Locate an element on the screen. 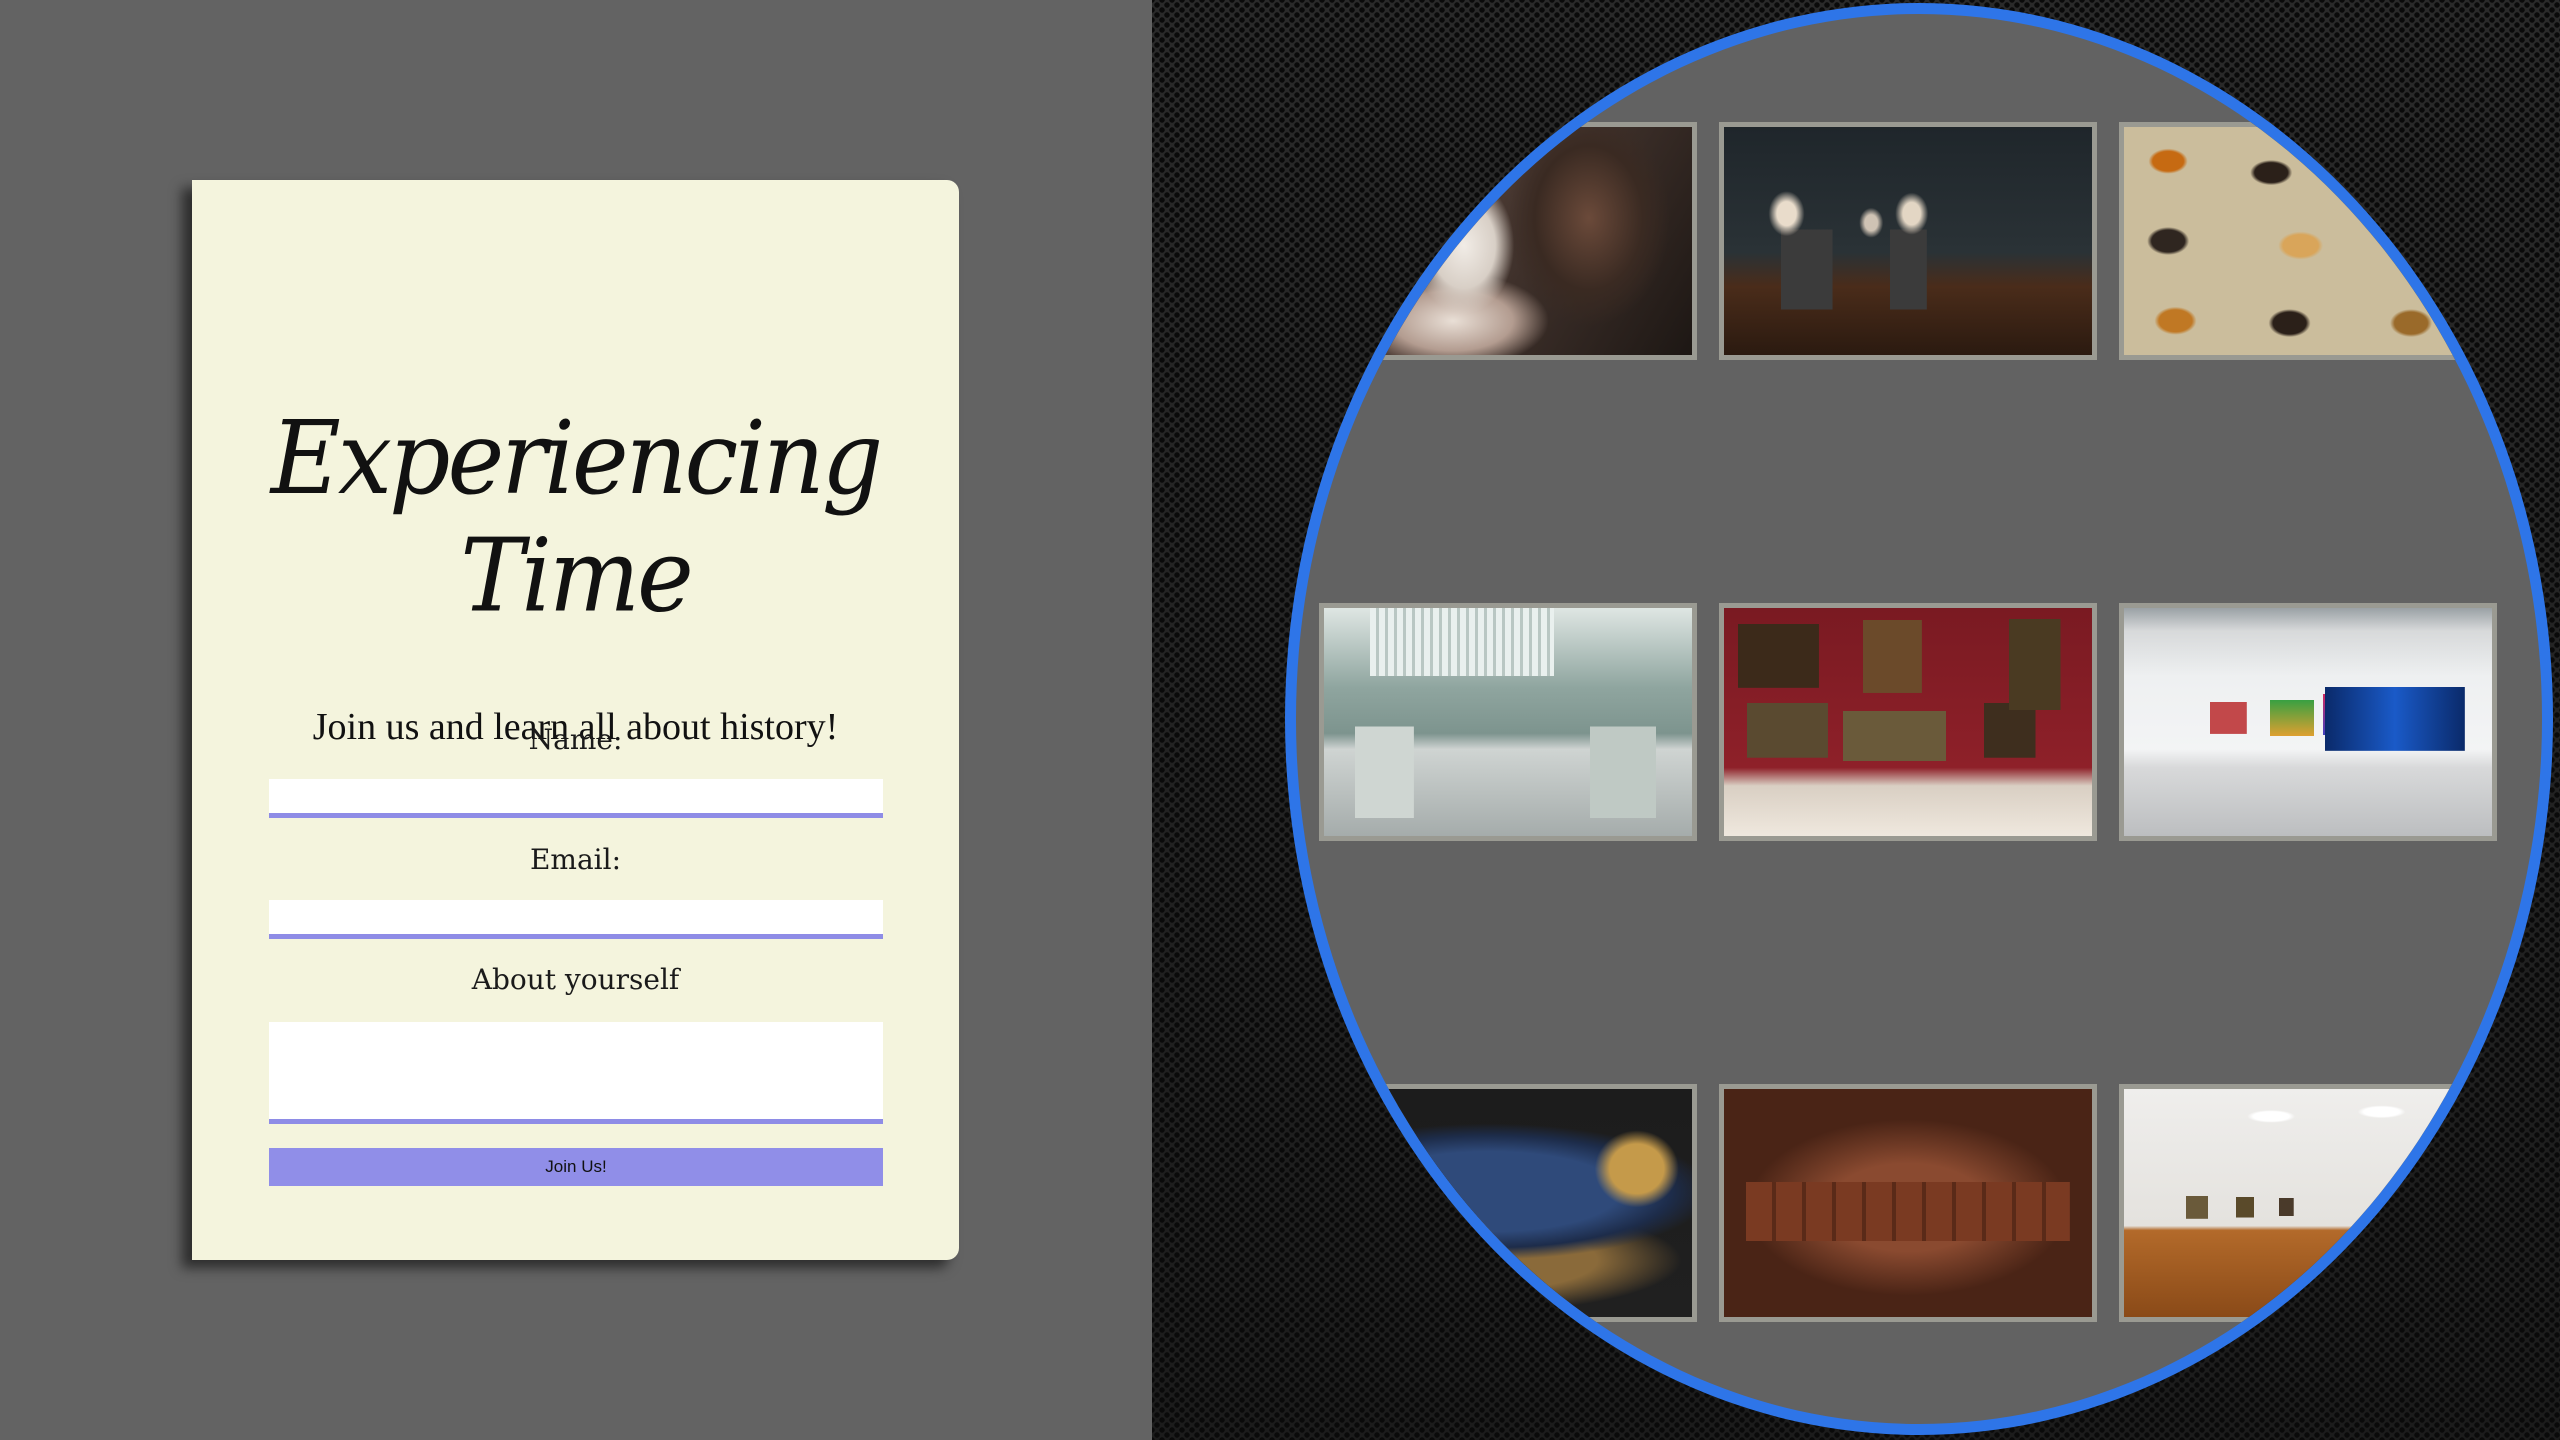 This screenshot has width=2560, height=1440. dark-hall-photo is located at coordinates (1908, 241).